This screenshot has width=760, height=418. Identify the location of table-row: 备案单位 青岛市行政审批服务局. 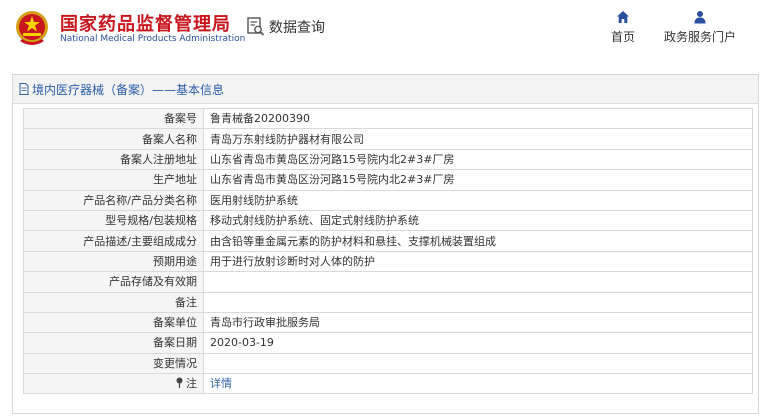
(388, 322).